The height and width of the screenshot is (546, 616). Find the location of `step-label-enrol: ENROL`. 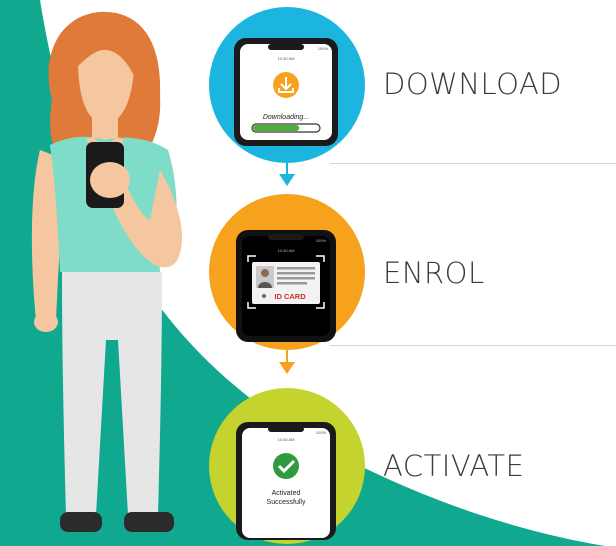

step-label-enrol: ENROL is located at coordinates (434, 273).